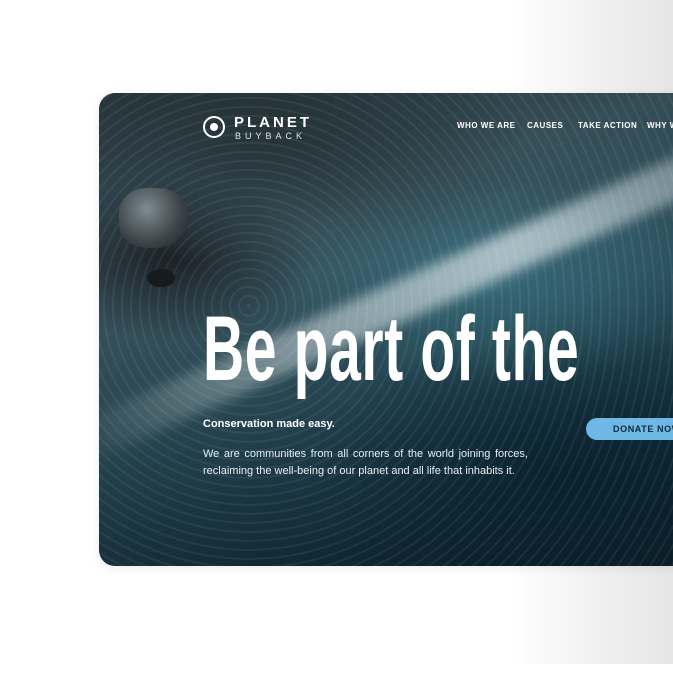  I want to click on planet-logo-icon, so click(214, 127).